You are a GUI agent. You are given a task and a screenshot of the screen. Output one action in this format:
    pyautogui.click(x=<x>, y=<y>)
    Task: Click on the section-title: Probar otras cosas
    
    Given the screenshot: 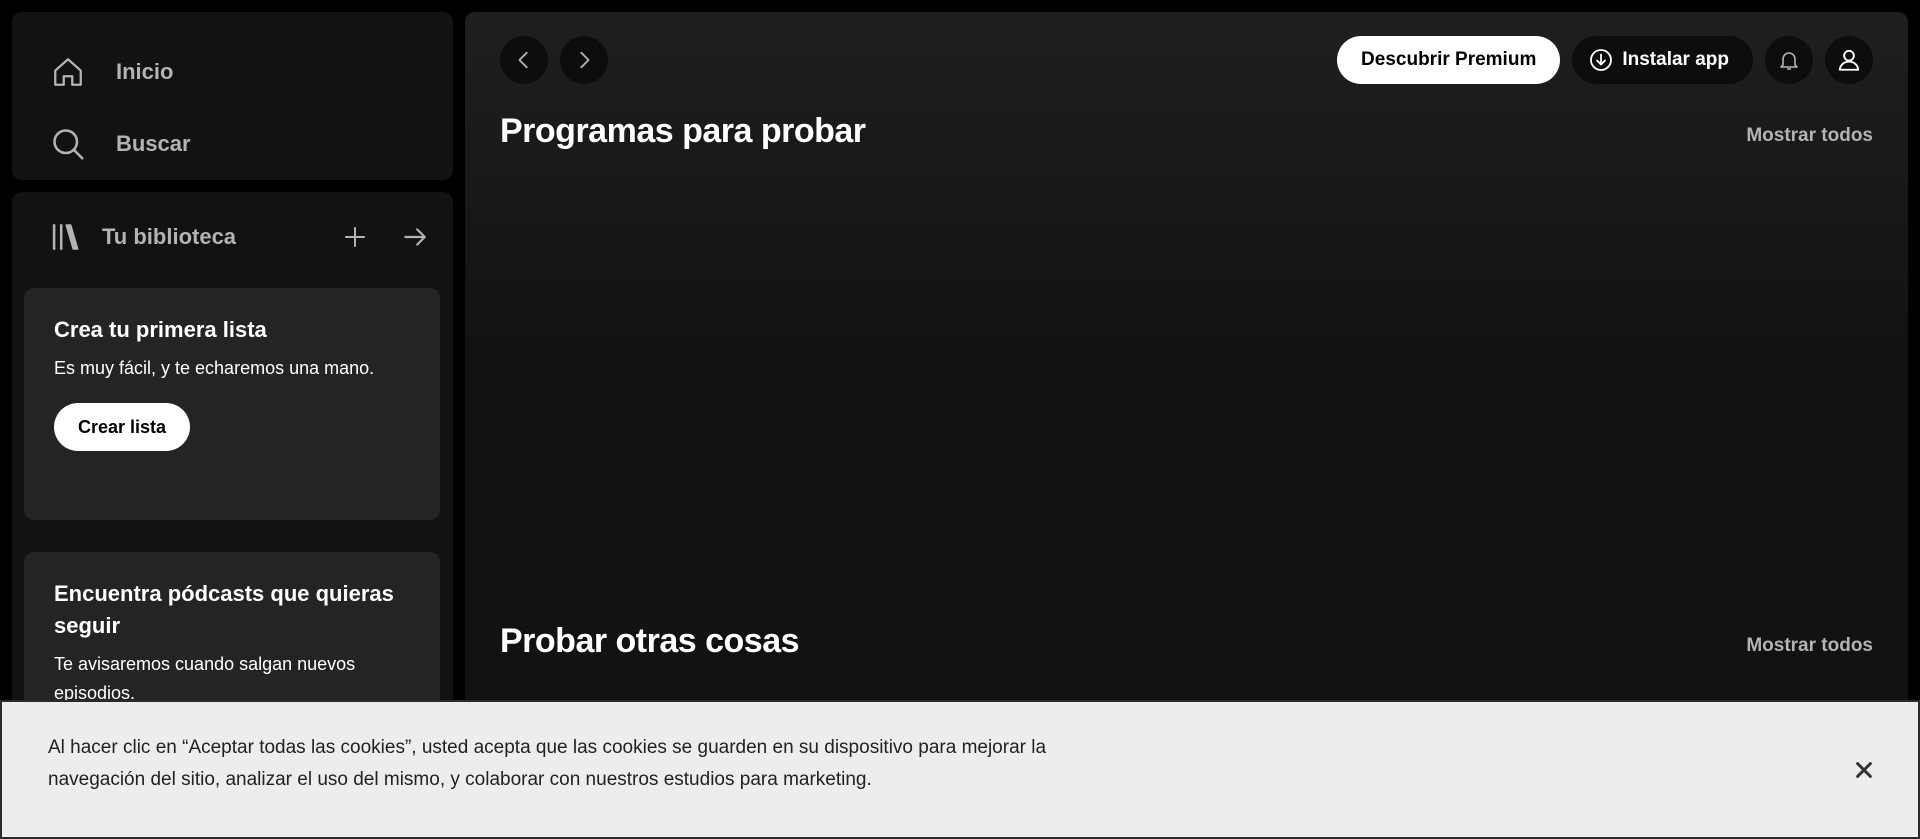 What is the action you would take?
    pyautogui.click(x=650, y=641)
    